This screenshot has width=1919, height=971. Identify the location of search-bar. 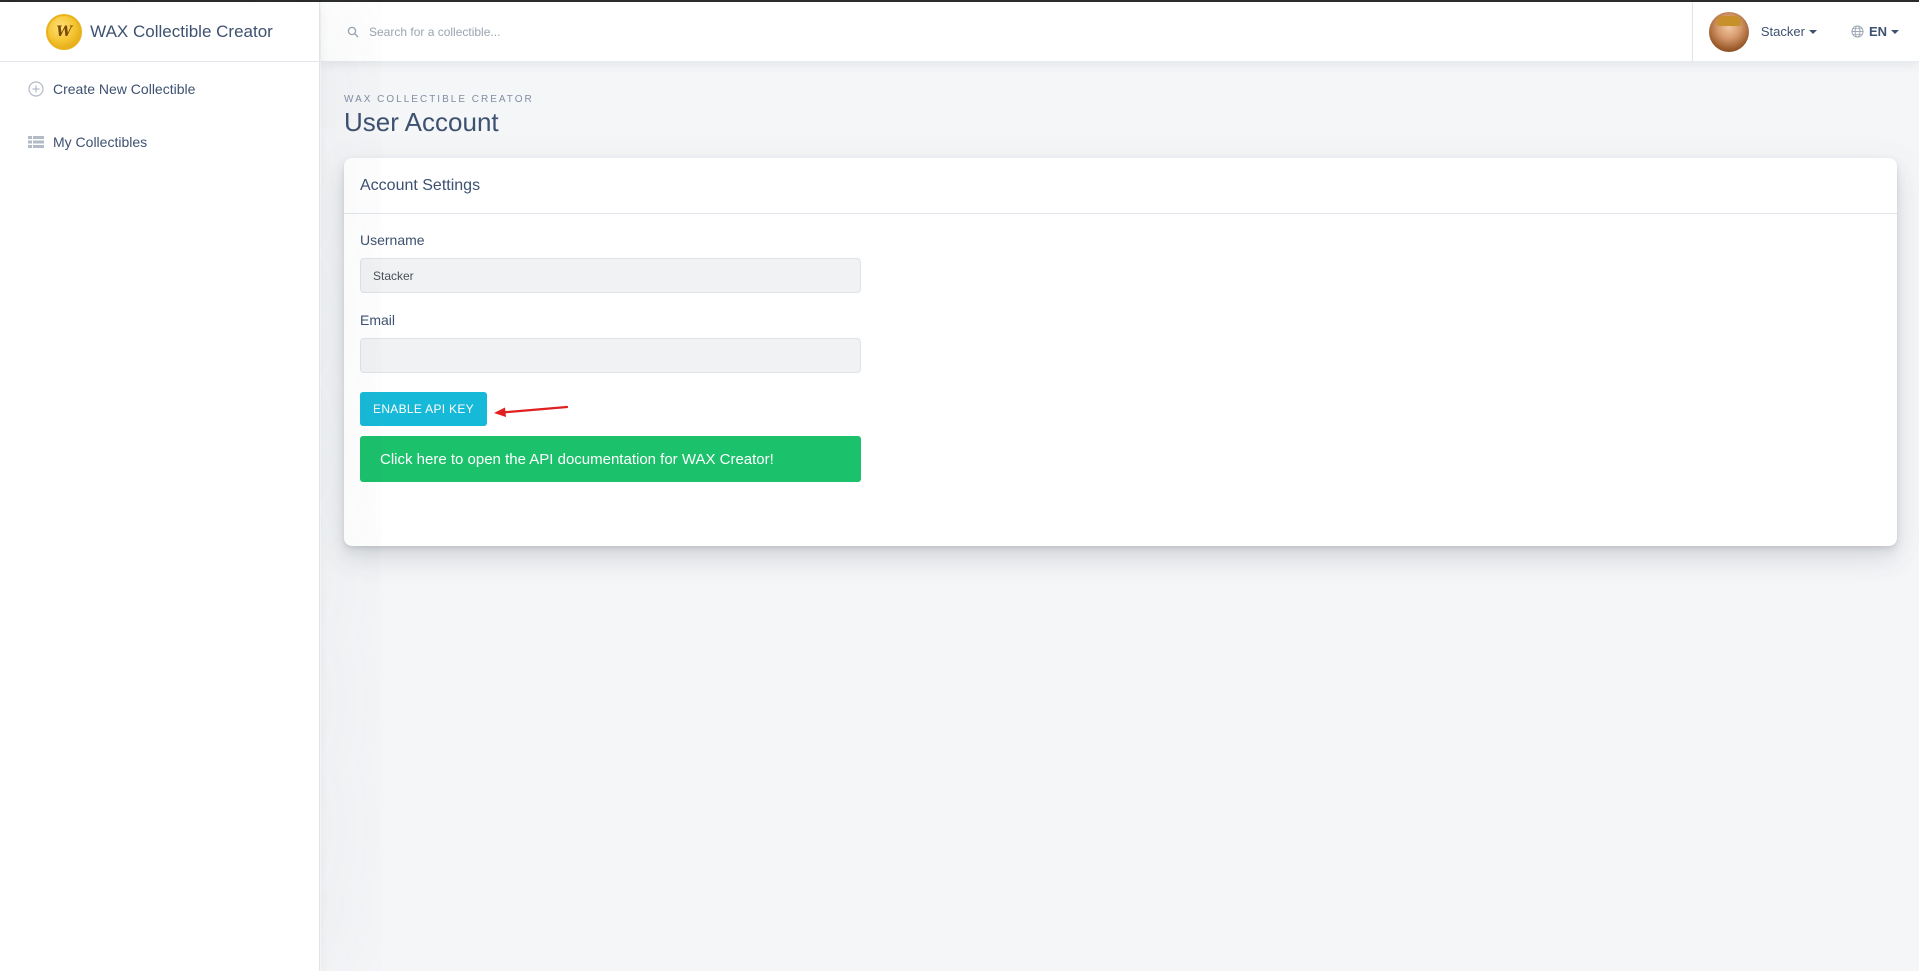
(1006, 32).